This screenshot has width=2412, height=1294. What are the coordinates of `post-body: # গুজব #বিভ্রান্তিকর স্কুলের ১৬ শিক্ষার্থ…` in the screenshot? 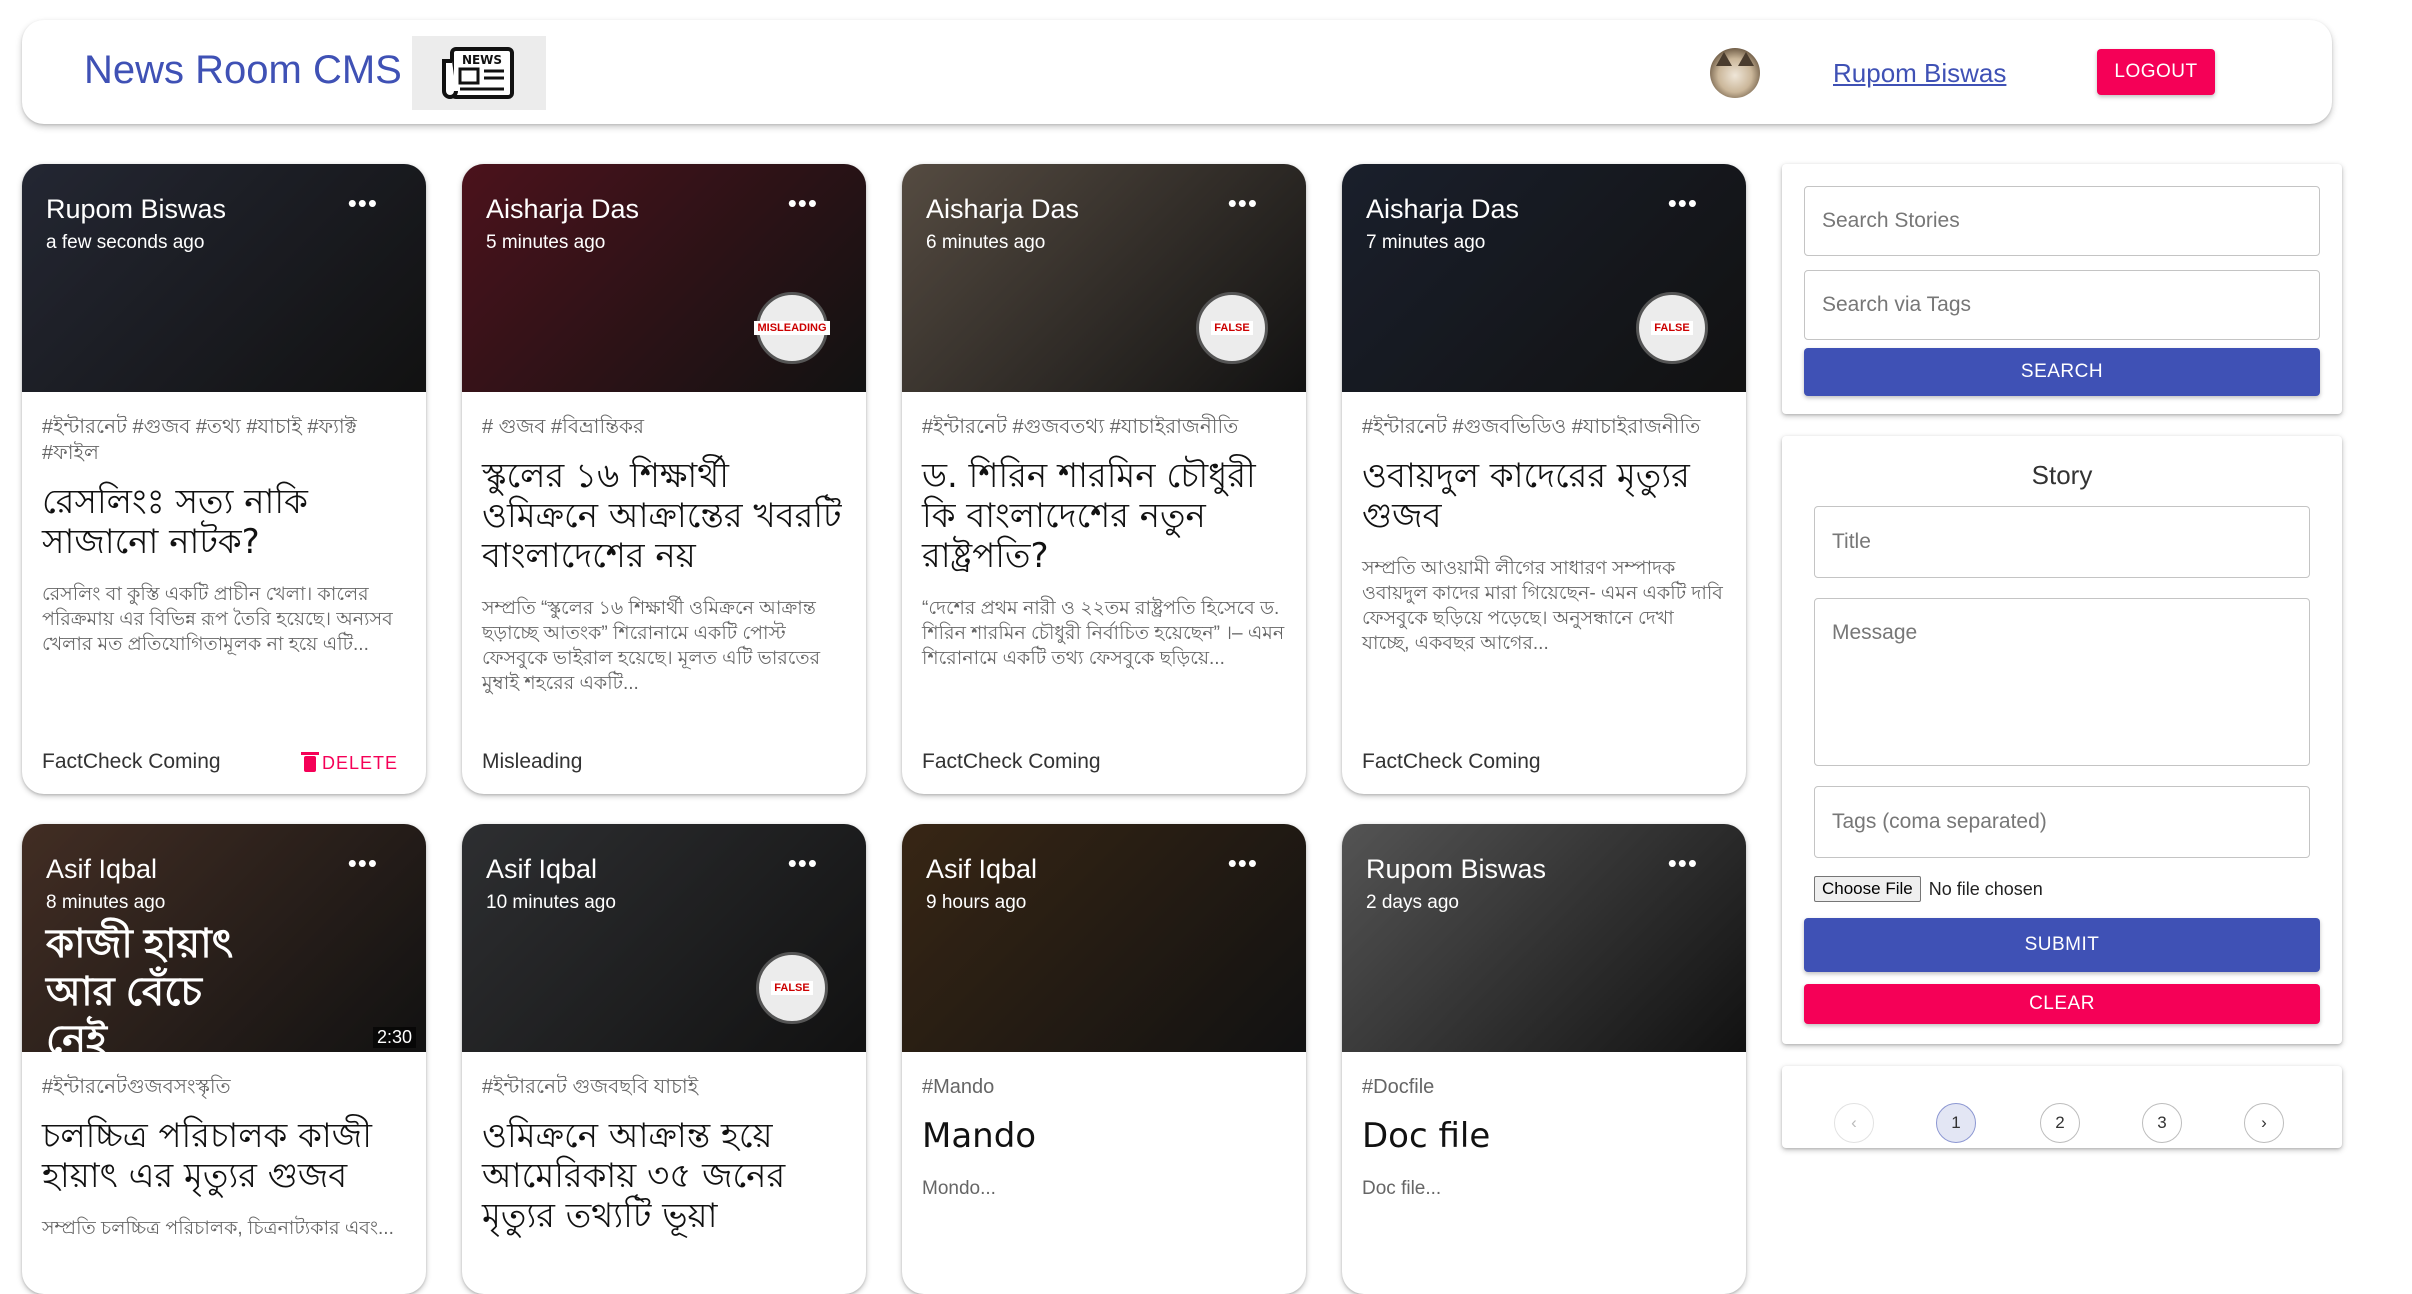 It's located at (664, 555).